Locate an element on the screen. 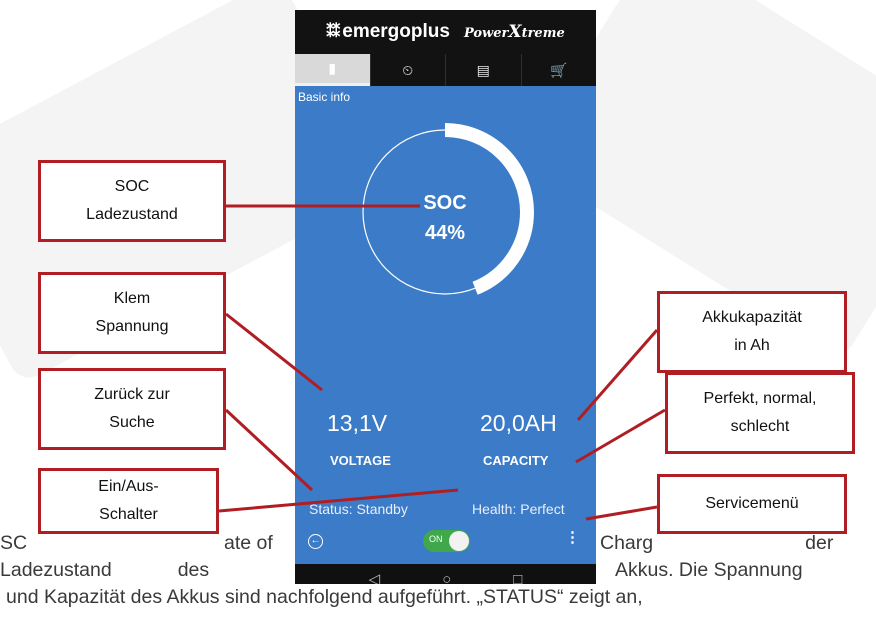 This screenshot has width=876, height=618. tab-document: ▤ is located at coordinates (483, 70).